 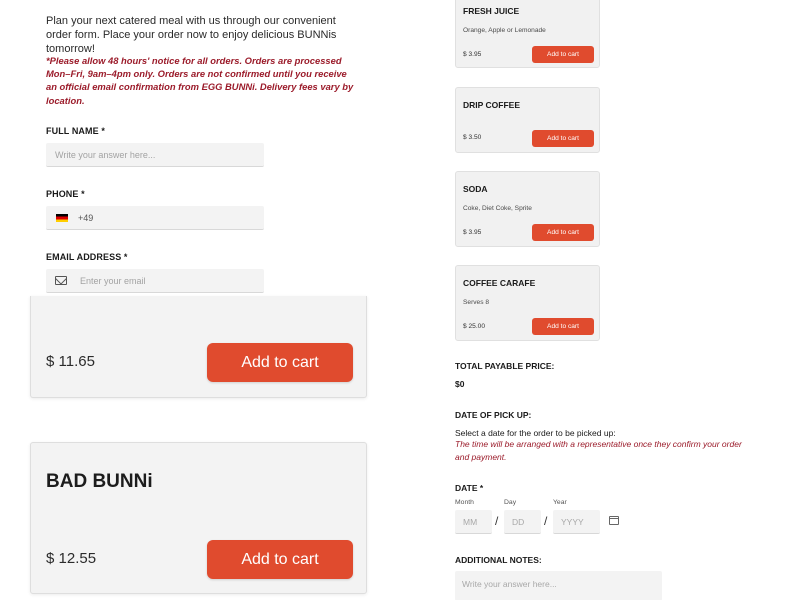 I want to click on drink-description: Serves 8, so click(x=476, y=302).